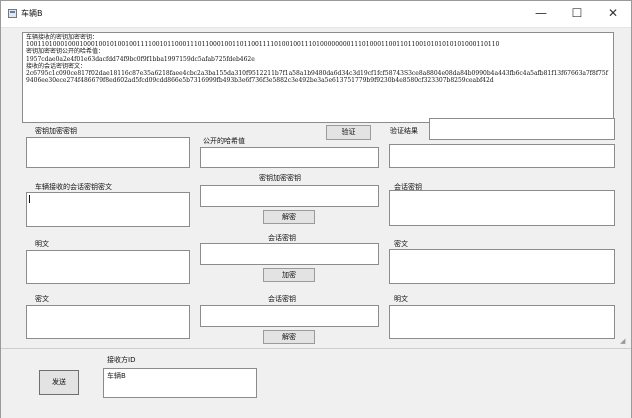  I want to click on received-session-cipher-label: 车辆接收的会话密钥密文, so click(73, 187).